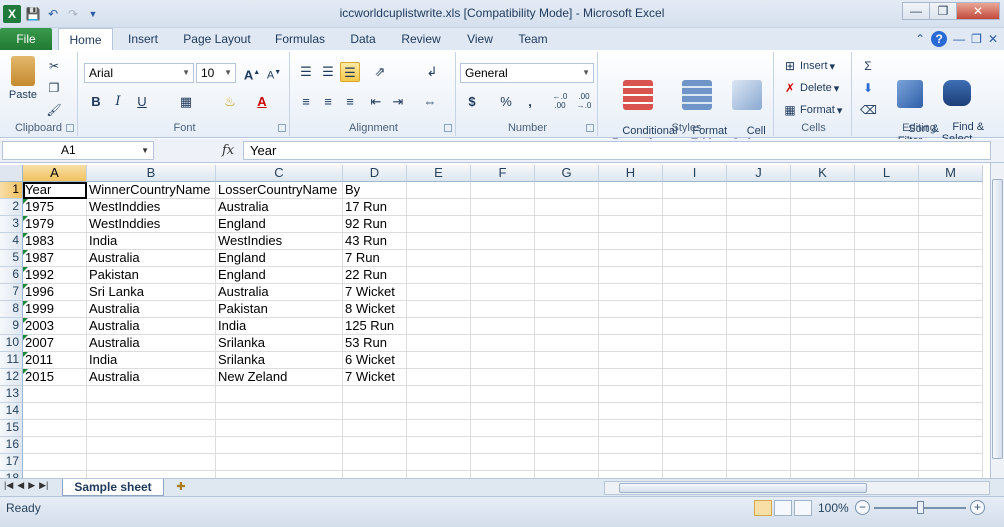 The width and height of the screenshot is (1004, 527). What do you see at coordinates (503, 411) in the screenshot?
I see `cell-f14` at bounding box center [503, 411].